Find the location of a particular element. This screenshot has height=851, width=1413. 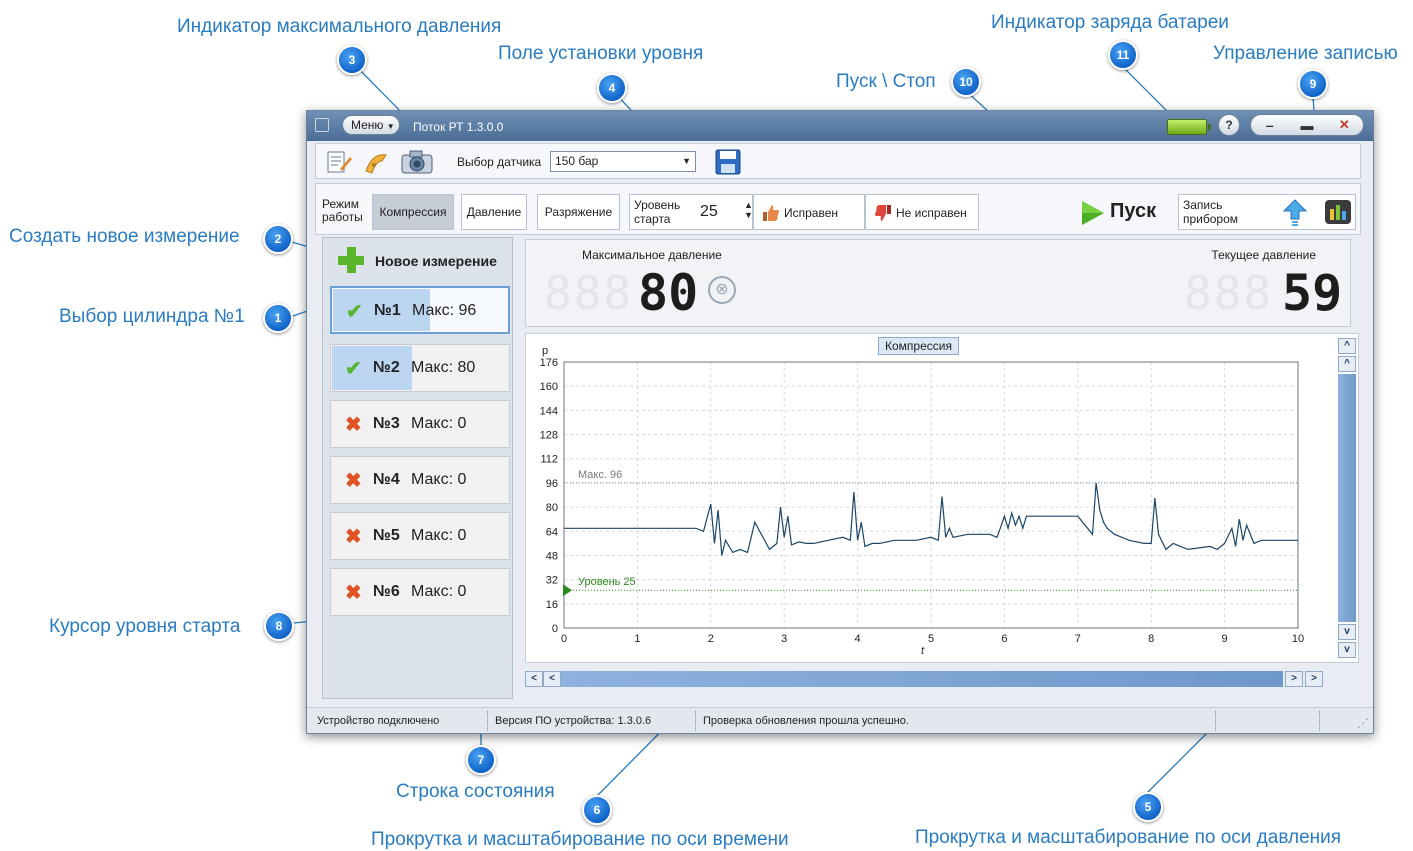

mode-label: Режим работы is located at coordinates (342, 211).